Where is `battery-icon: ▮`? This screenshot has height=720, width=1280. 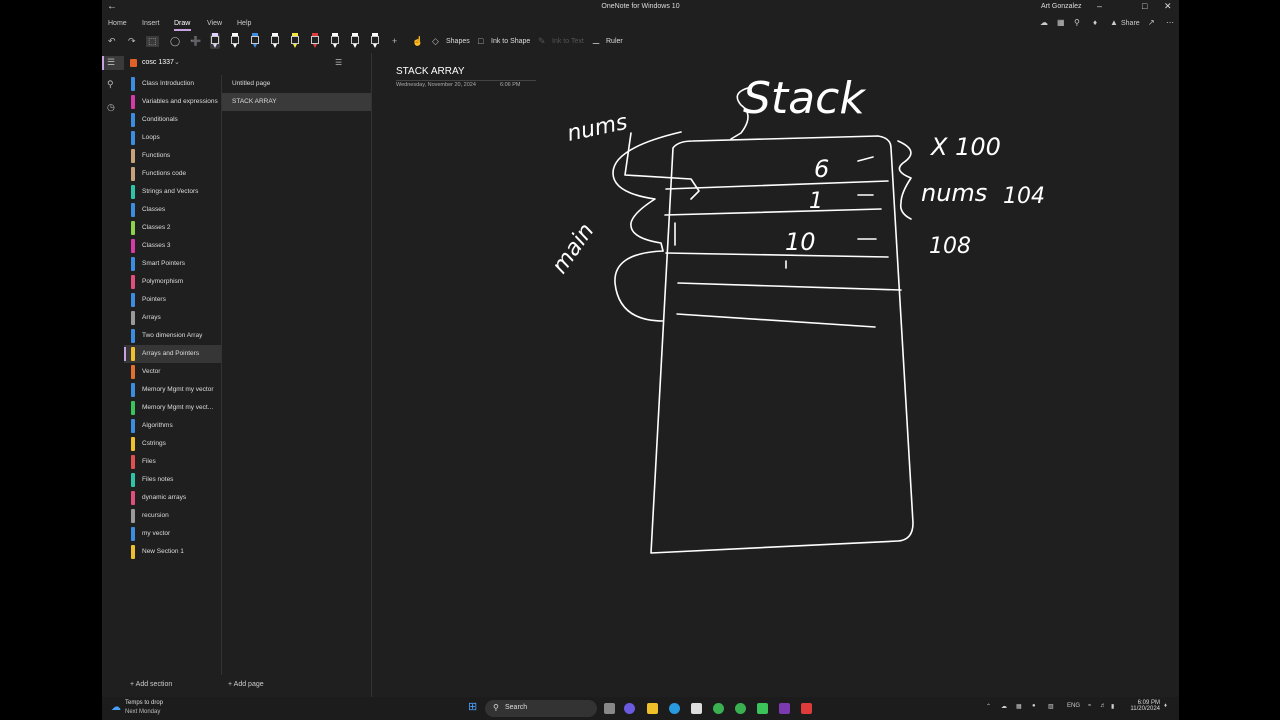 battery-icon: ▮ is located at coordinates (1112, 706).